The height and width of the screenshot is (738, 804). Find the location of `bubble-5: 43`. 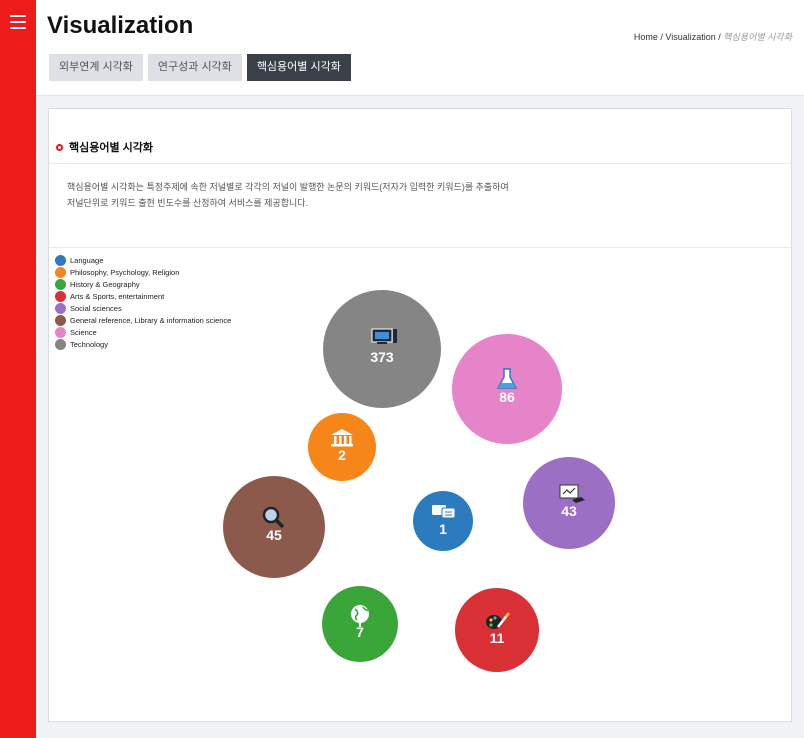

bubble-5: 43 is located at coordinates (569, 503).